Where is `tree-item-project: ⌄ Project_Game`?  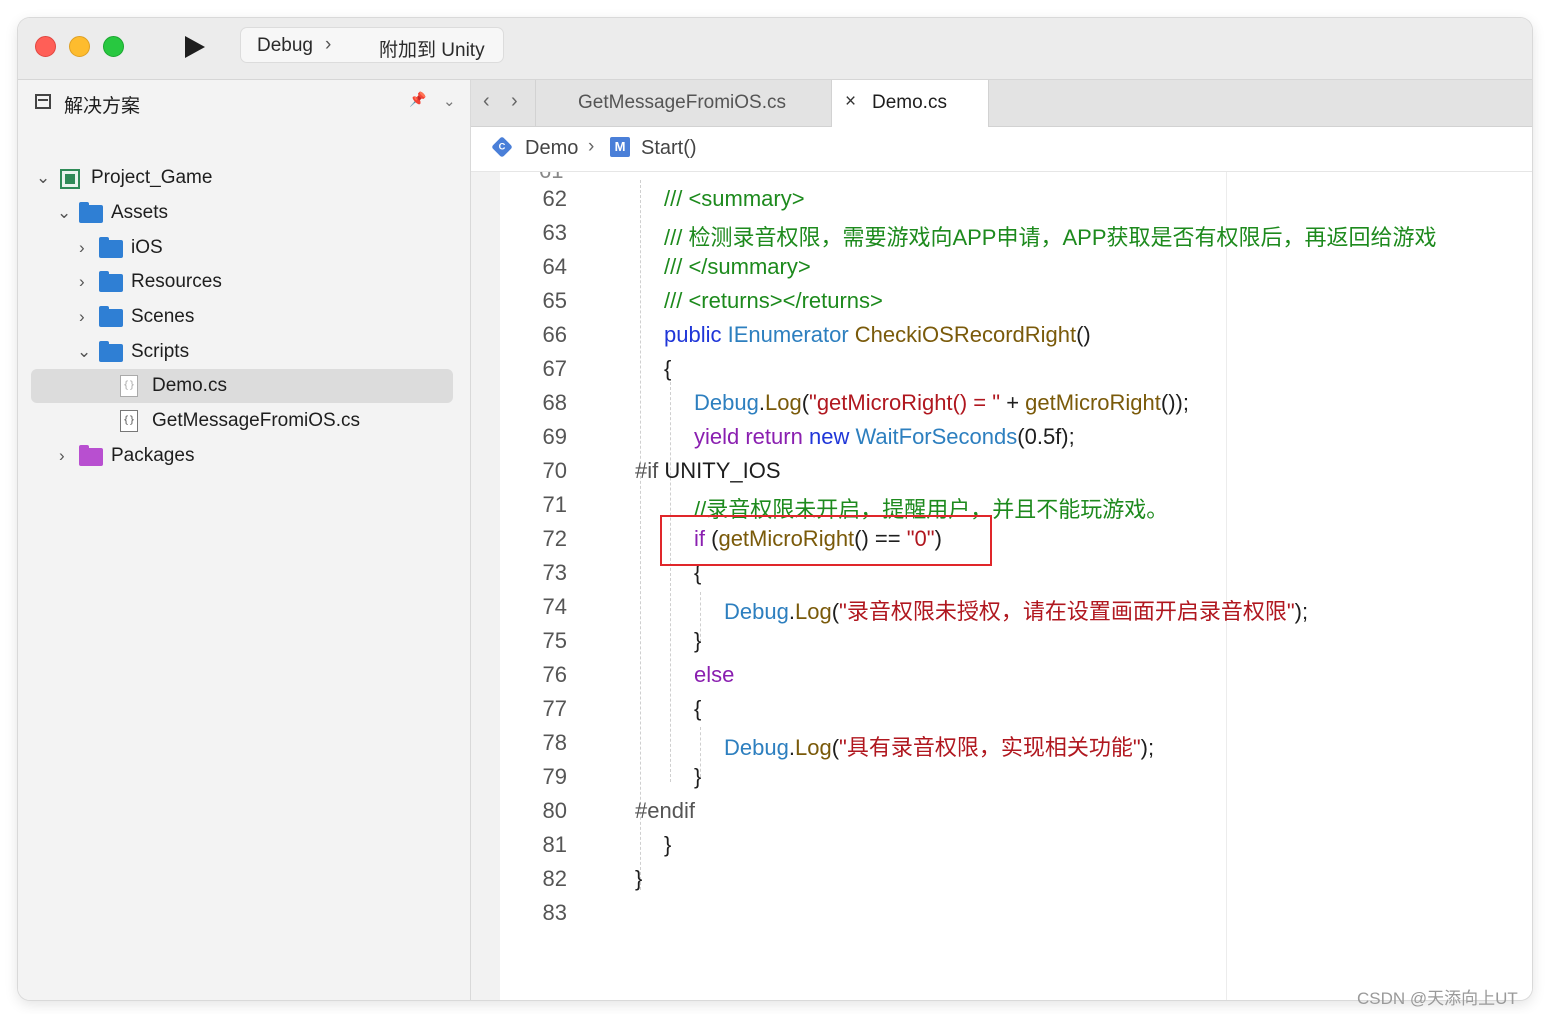
tree-item-project: ⌄ Project_Game is located at coordinates (244, 178).